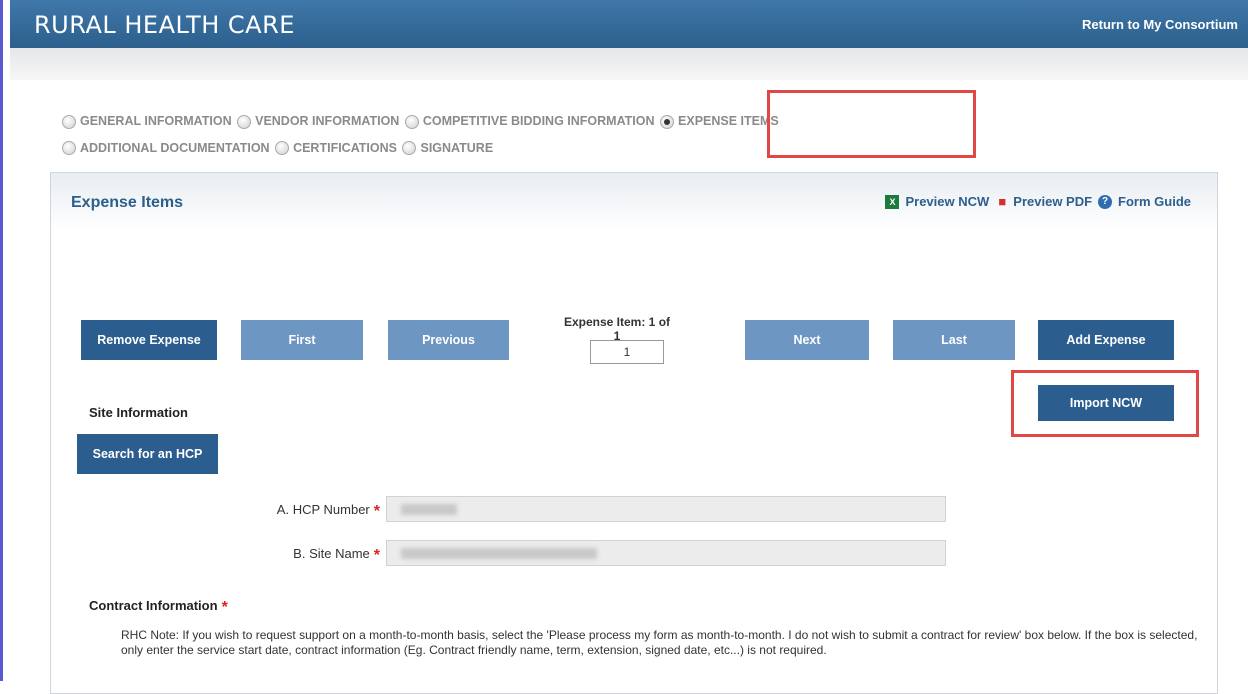 This screenshot has width=1248, height=694. What do you see at coordinates (871, 124) in the screenshot?
I see `highlight-box-expense-items` at bounding box center [871, 124].